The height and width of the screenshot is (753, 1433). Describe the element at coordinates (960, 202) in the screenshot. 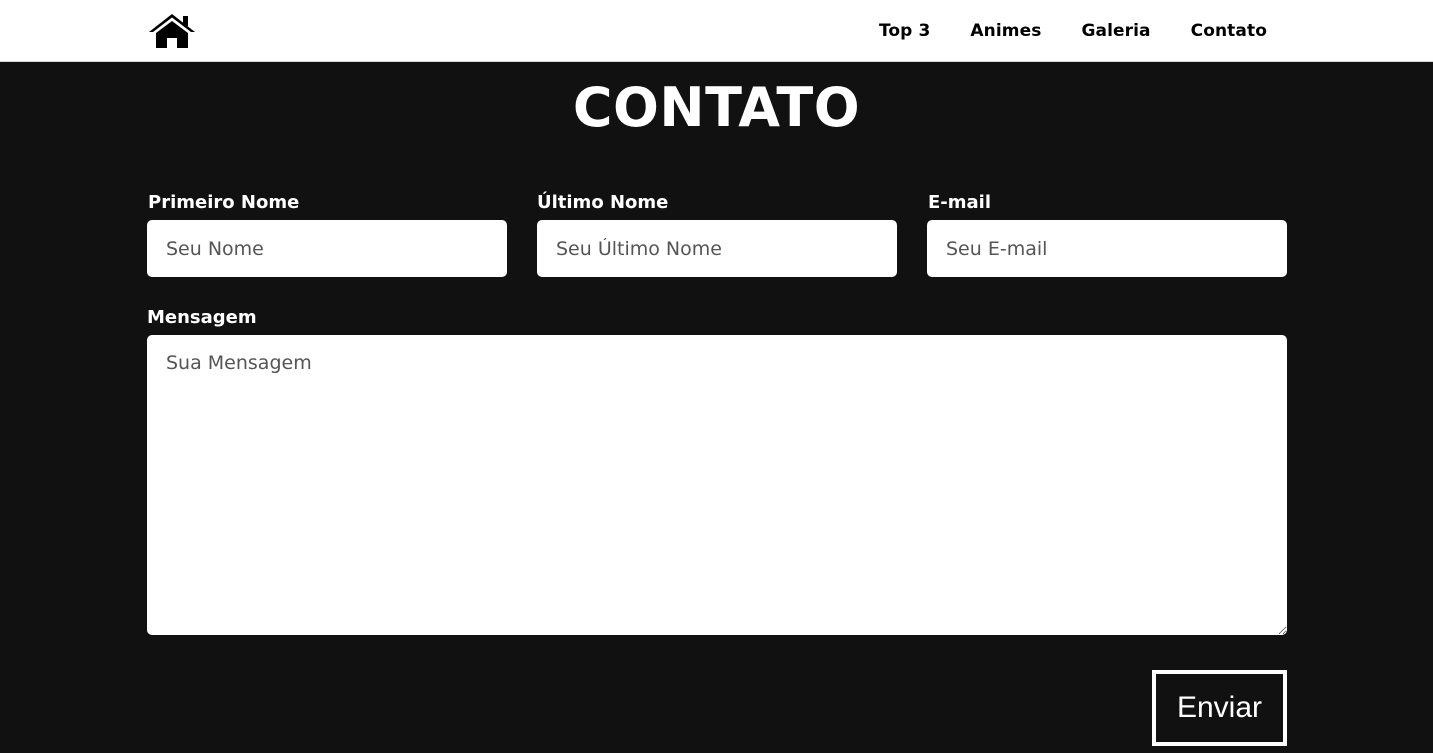

I see `email-label: E-mail` at that location.